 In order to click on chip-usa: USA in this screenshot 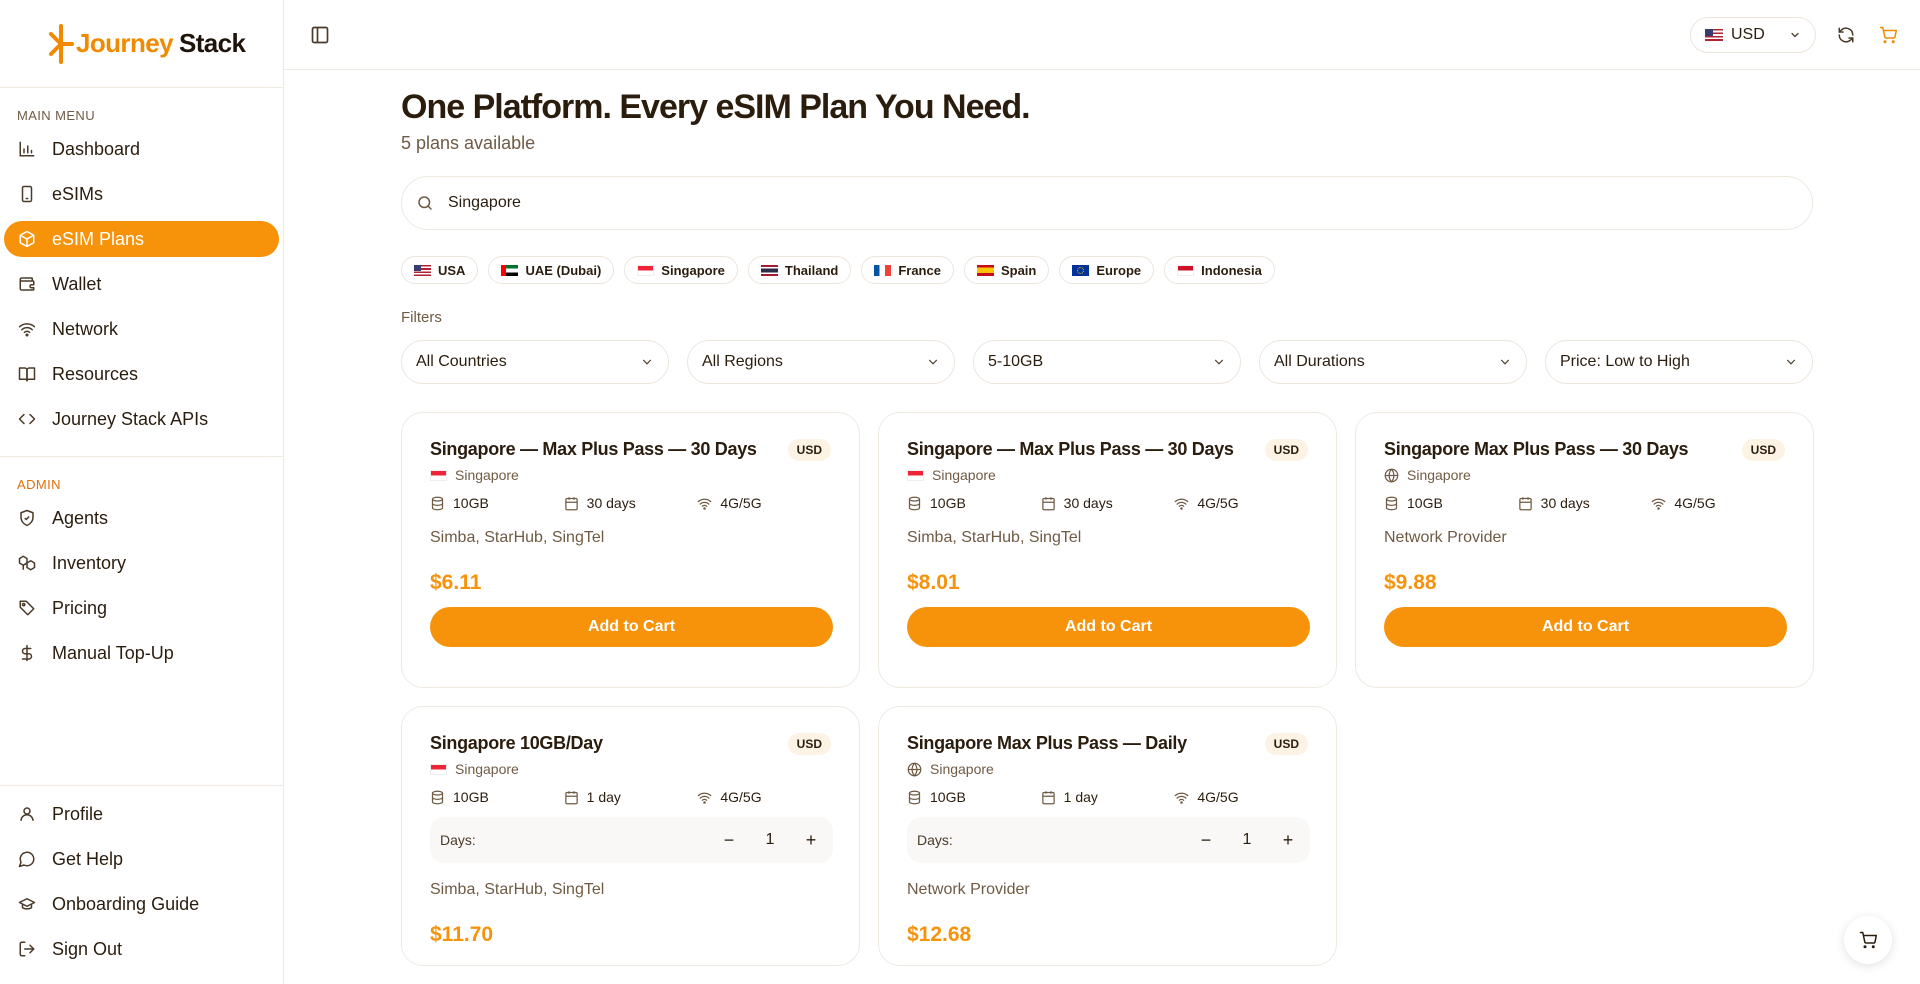, I will do `click(440, 270)`.